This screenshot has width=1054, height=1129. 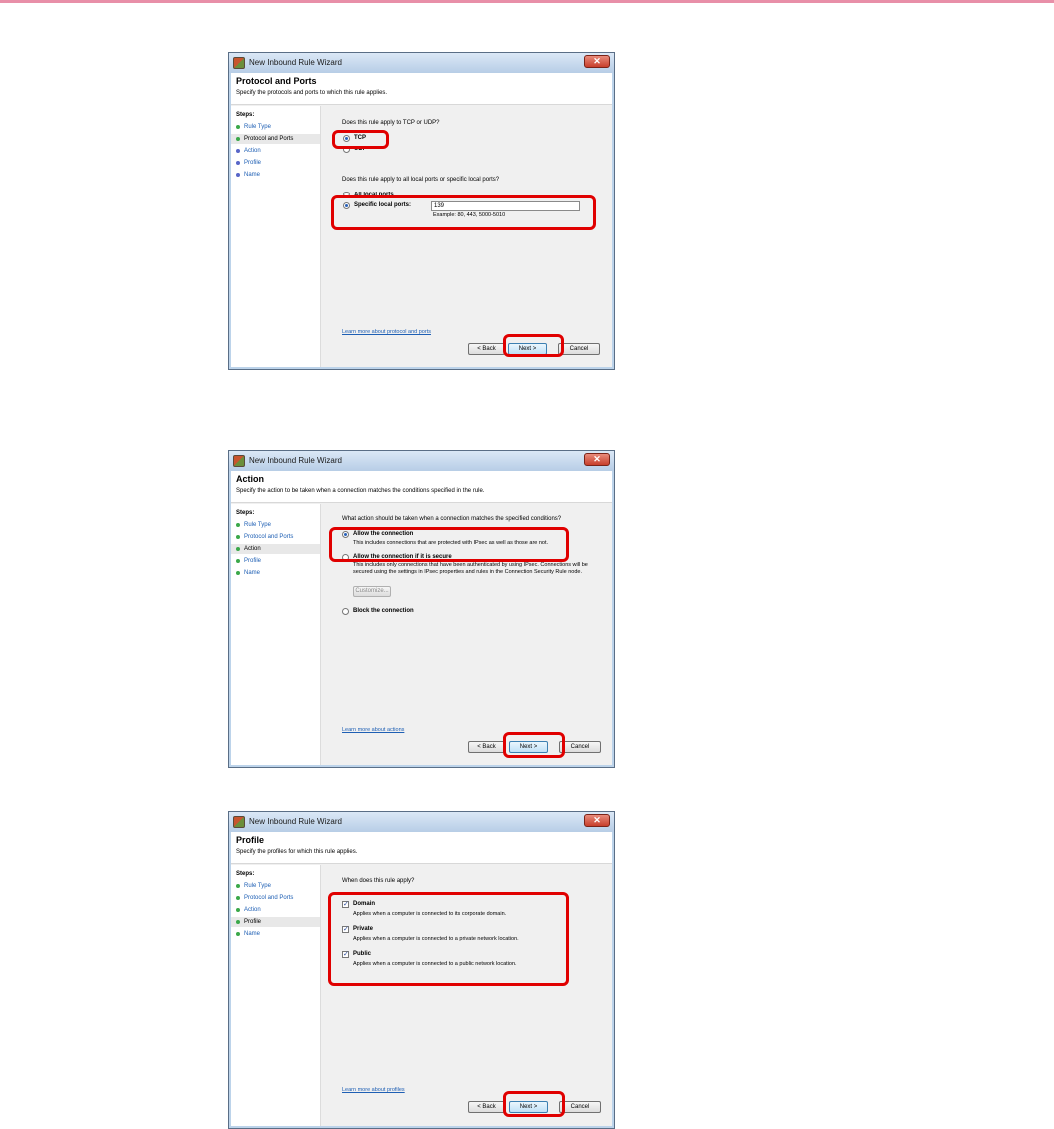 What do you see at coordinates (383, 611) in the screenshot?
I see `block-label: Block the connection` at bounding box center [383, 611].